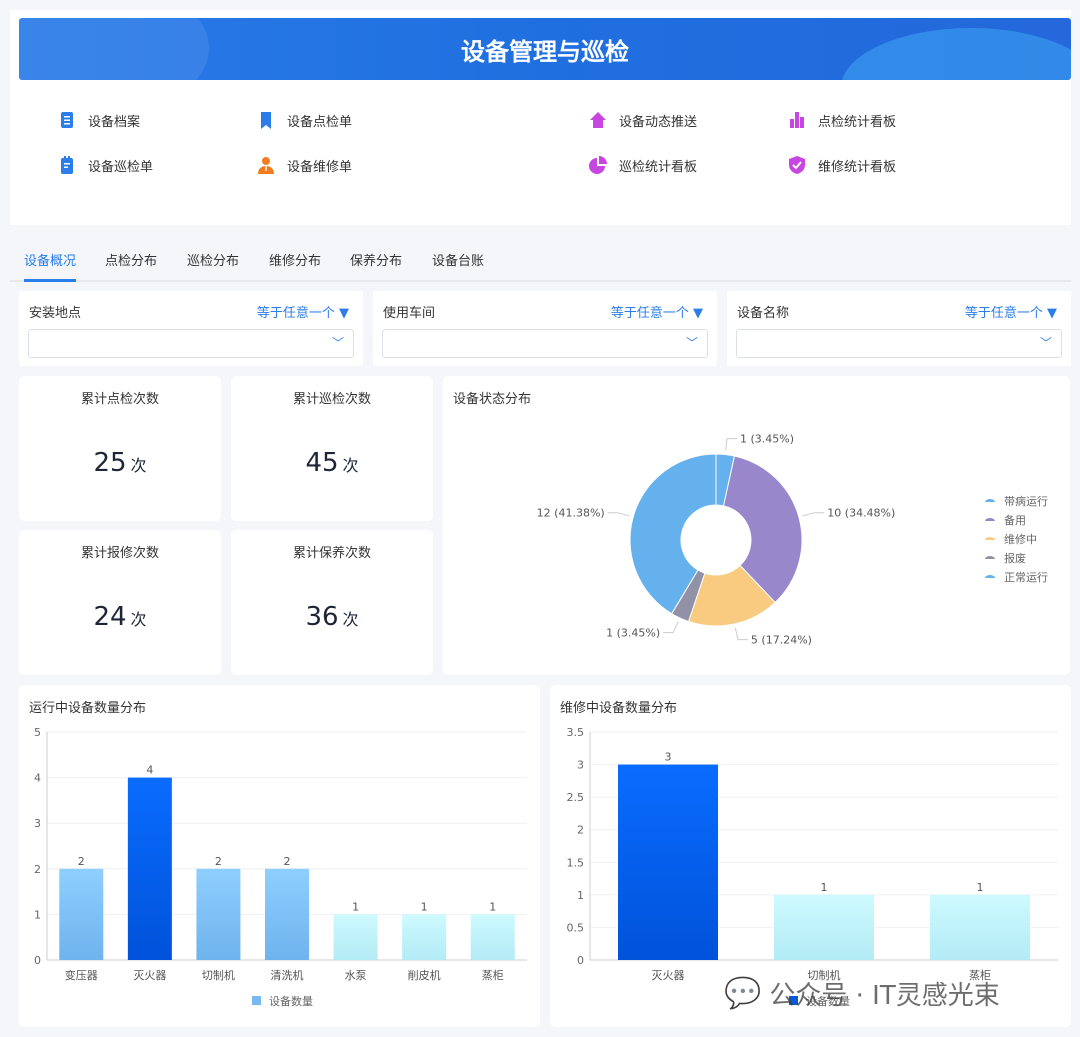 The height and width of the screenshot is (1037, 1080). What do you see at coordinates (1045, 343) in the screenshot?
I see `chevron-down-icon: ﹀` at bounding box center [1045, 343].